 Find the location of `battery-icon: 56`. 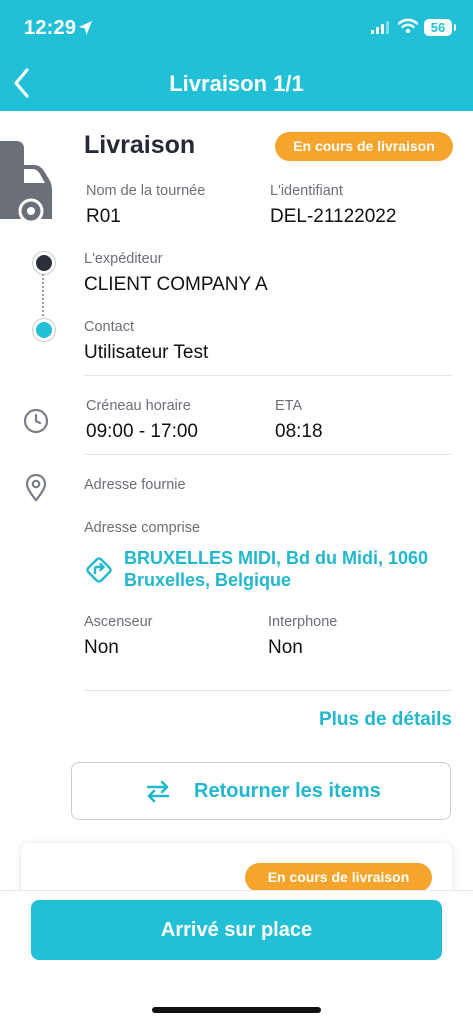

battery-icon: 56 is located at coordinates (438, 27).